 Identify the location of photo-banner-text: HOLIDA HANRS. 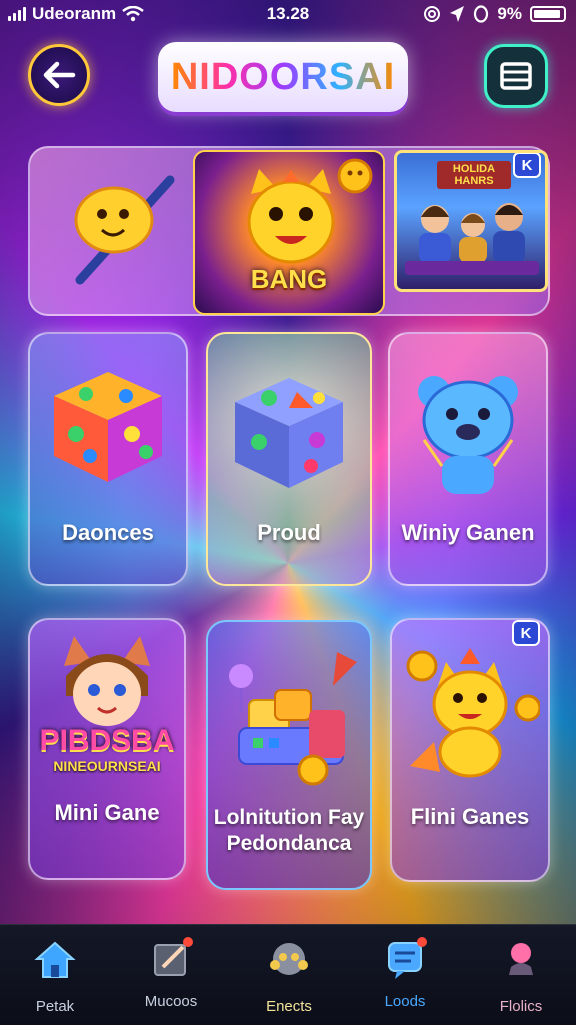
(474, 175).